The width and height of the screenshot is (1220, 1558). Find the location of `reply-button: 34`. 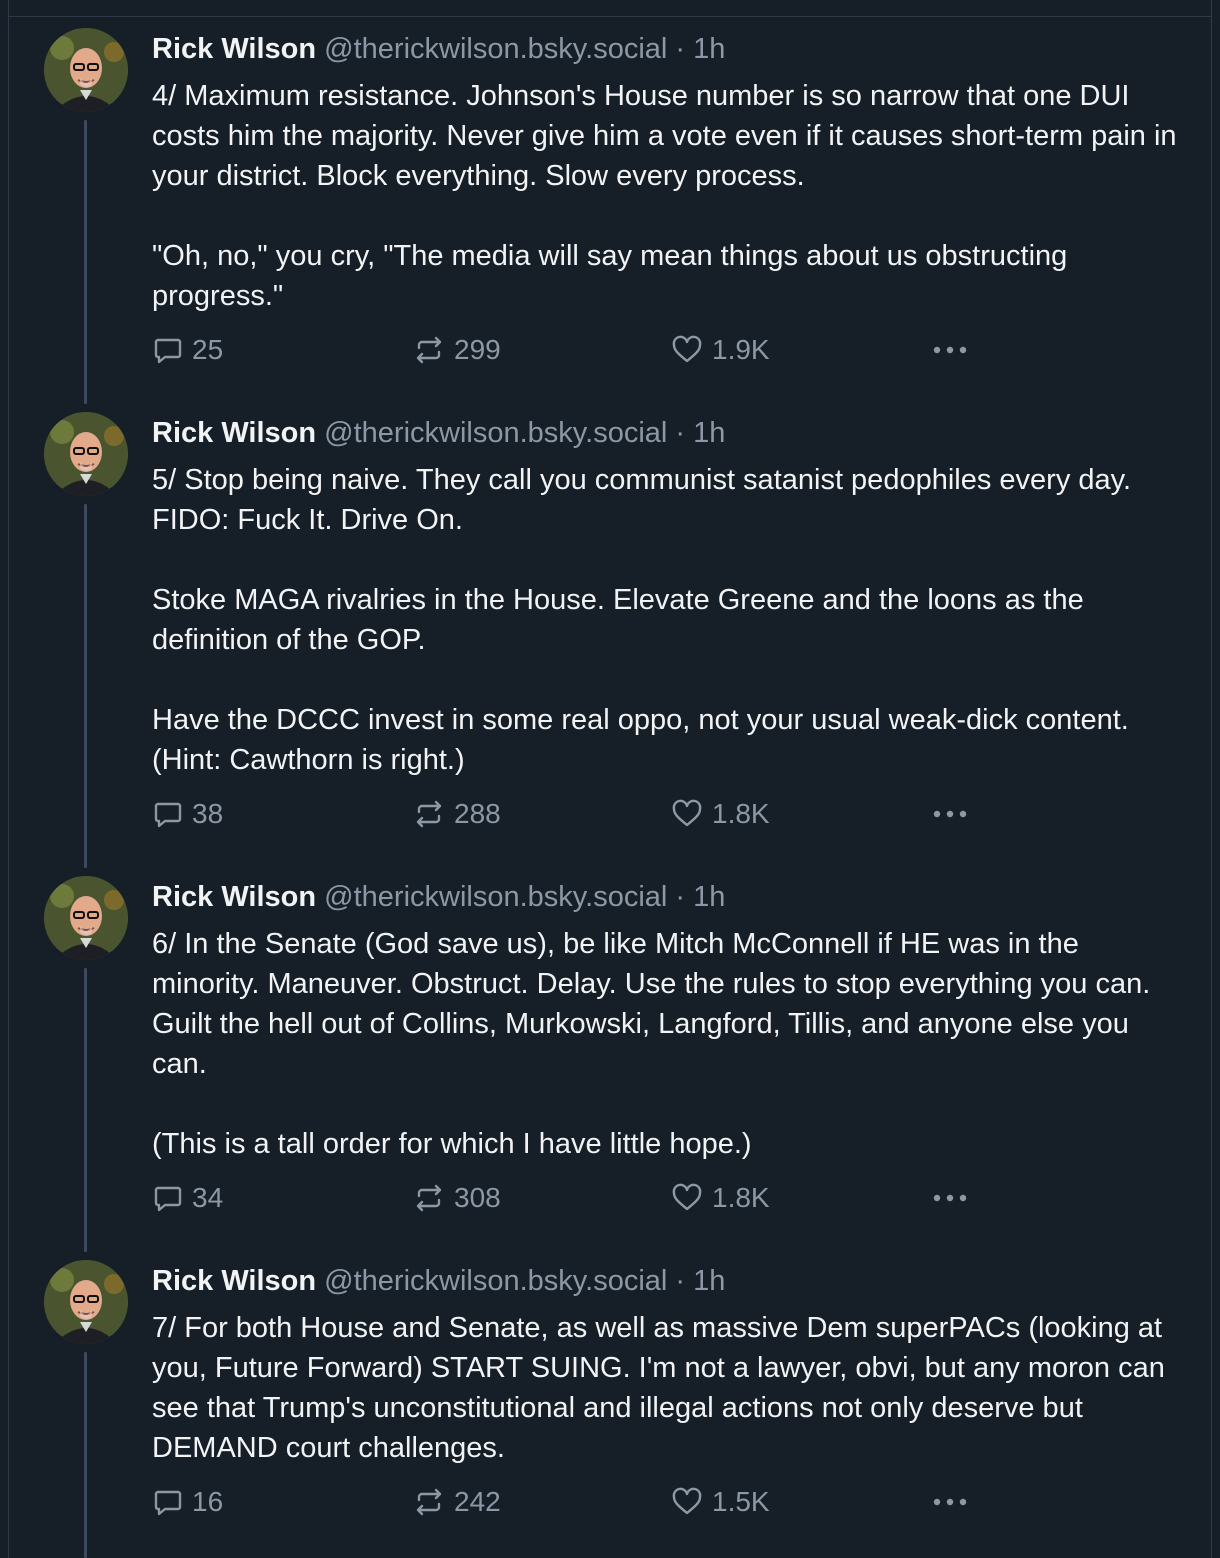

reply-button: 34 is located at coordinates (187, 1198).